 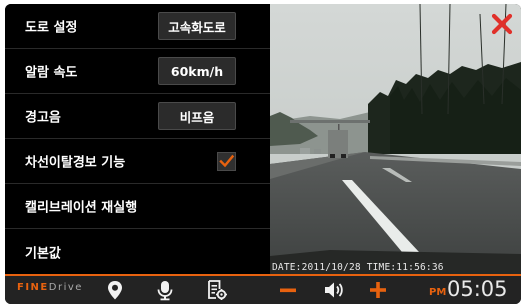 What do you see at coordinates (81, 208) in the screenshot?
I see `recalibrate-label: 캘리브레이션 재실행` at bounding box center [81, 208].